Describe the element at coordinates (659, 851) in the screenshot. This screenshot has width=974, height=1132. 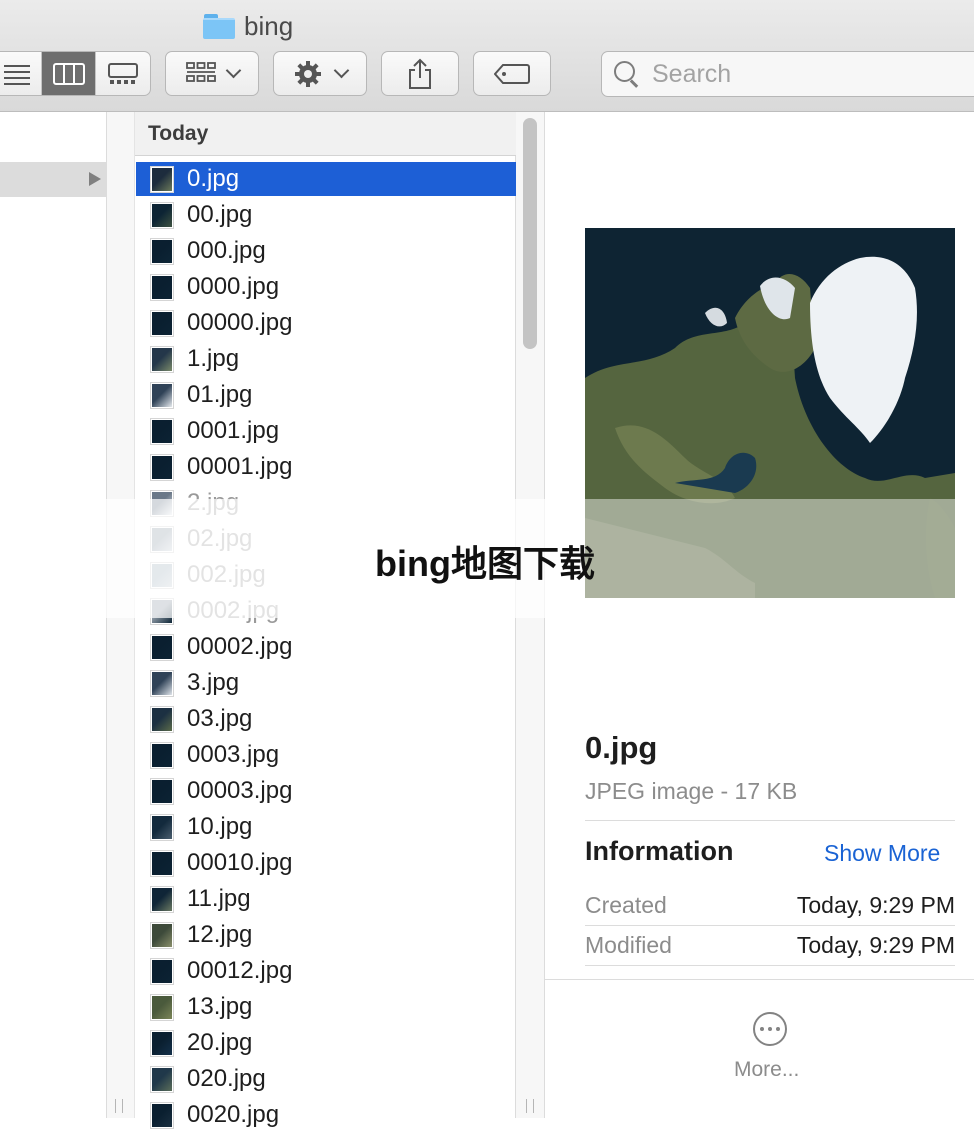
I see `information-heading: Information` at that location.